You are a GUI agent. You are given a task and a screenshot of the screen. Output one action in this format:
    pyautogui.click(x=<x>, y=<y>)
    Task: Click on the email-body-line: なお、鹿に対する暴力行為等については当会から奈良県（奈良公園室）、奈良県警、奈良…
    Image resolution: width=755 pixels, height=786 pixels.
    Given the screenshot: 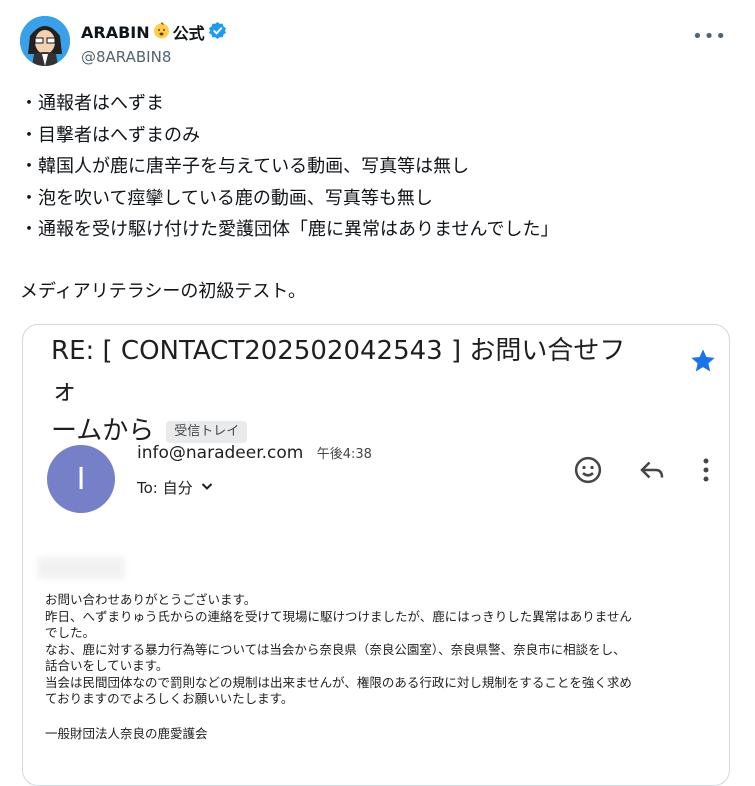 What is the action you would take?
    pyautogui.click(x=335, y=649)
    